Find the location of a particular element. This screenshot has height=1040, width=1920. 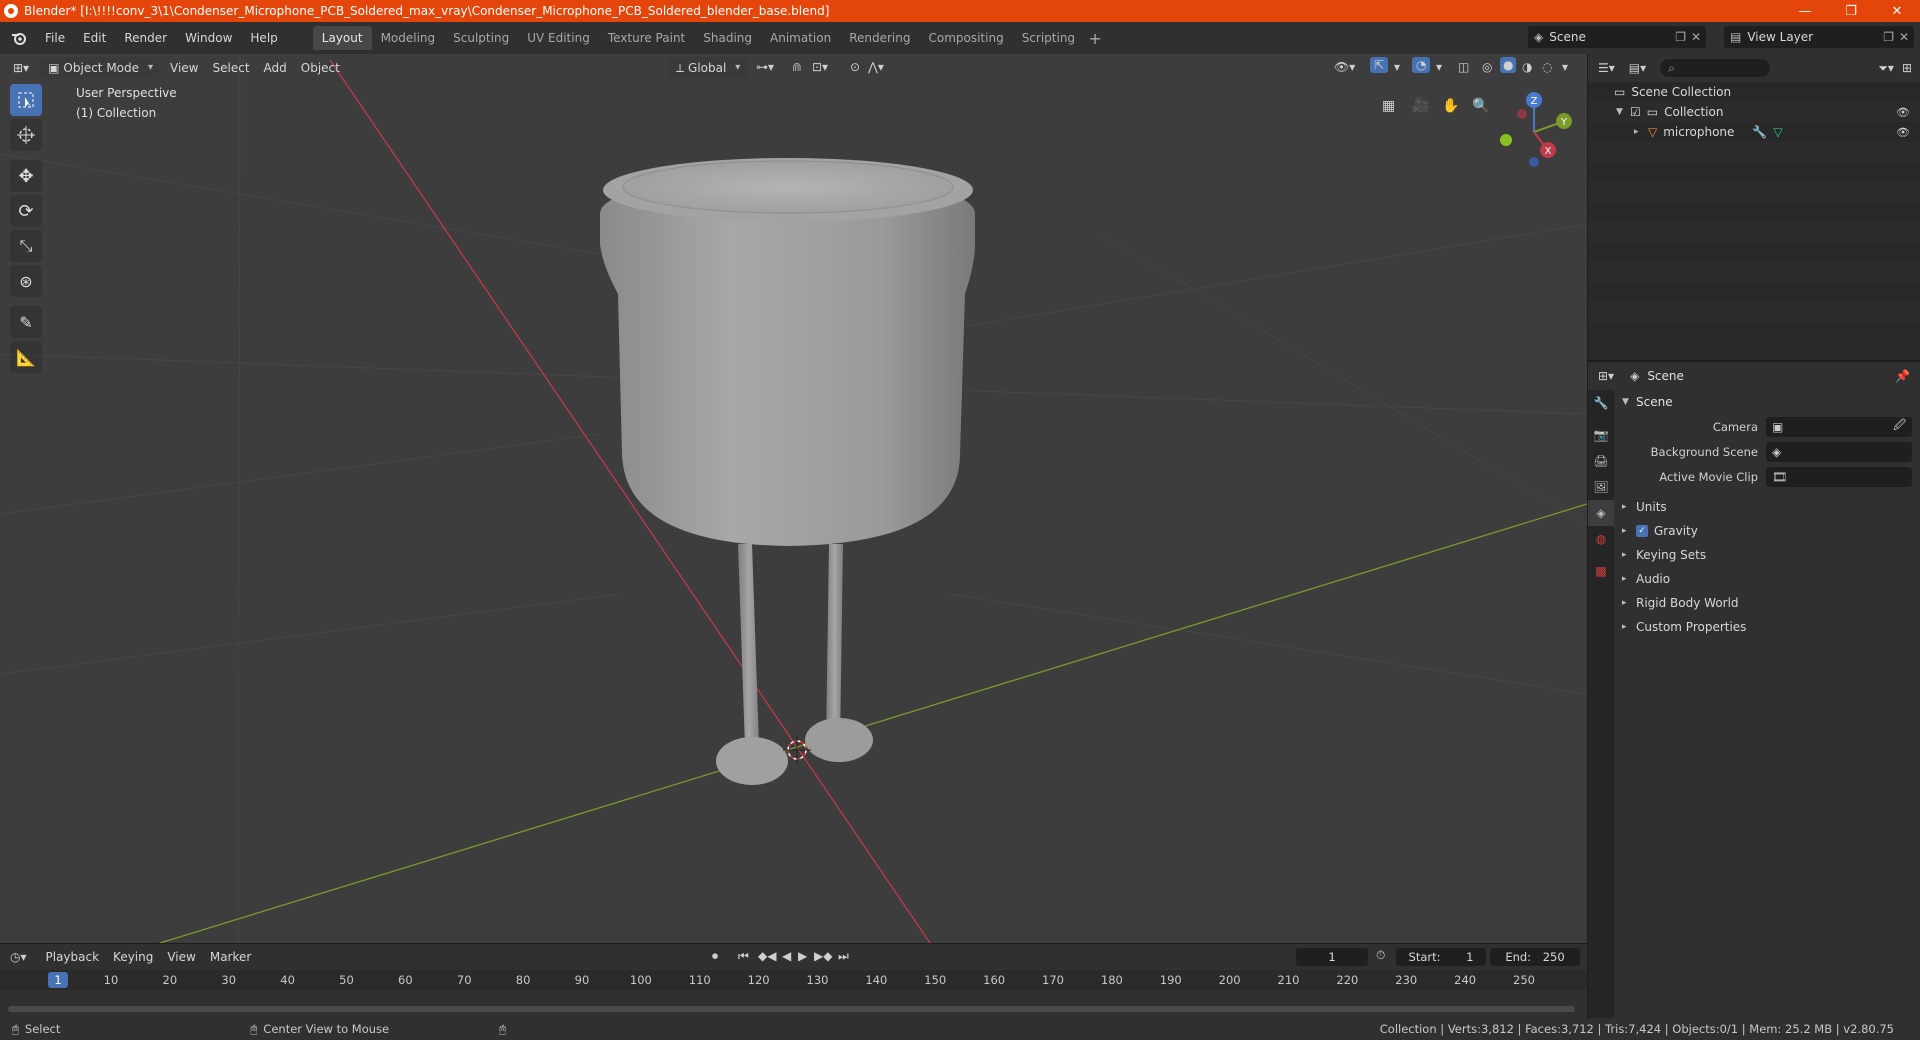

overlay-dropdown-icon: ▾ is located at coordinates (1439, 67).